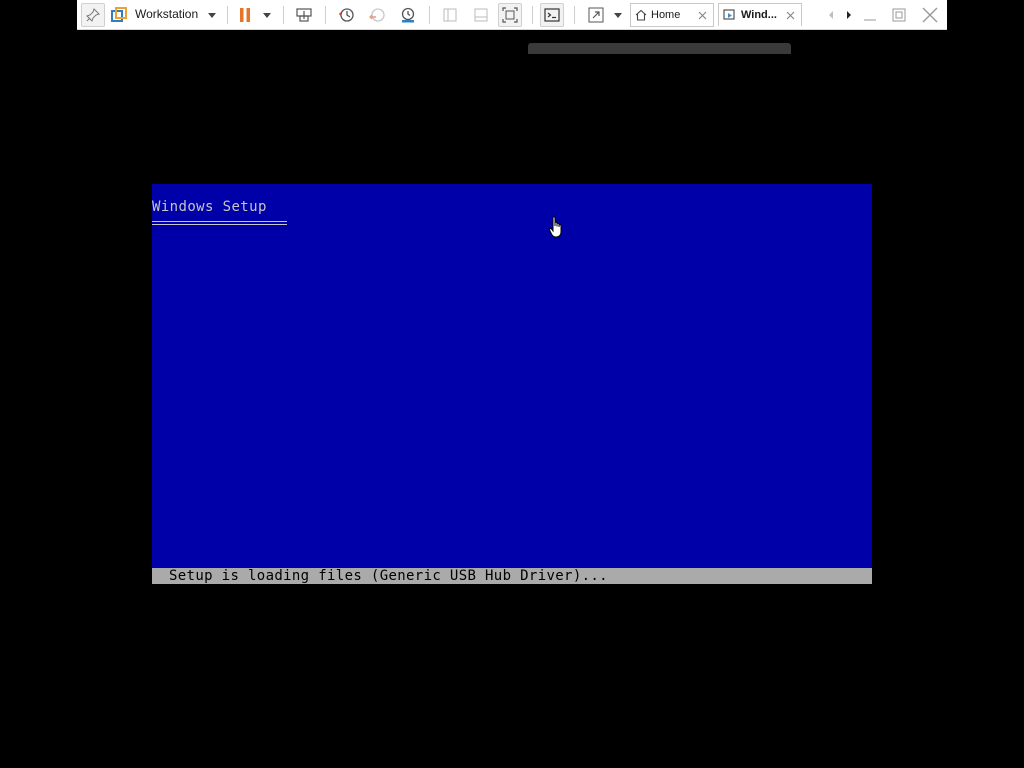 Image resolution: width=1024 pixels, height=768 pixels. What do you see at coordinates (870, 15) in the screenshot?
I see `minimize-button` at bounding box center [870, 15].